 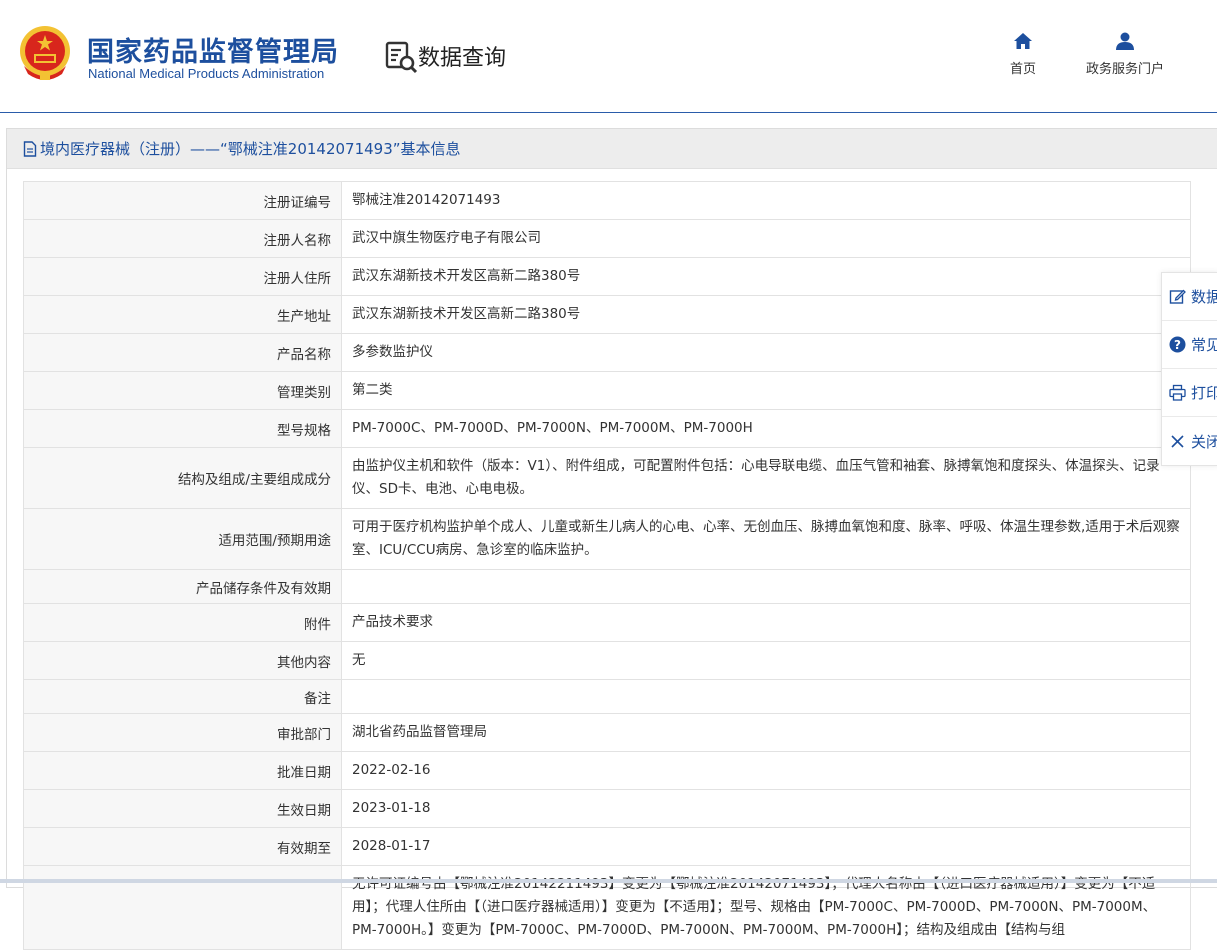 What do you see at coordinates (1125, 54) in the screenshot?
I see `nav-portal-link: 政务服务门户` at bounding box center [1125, 54].